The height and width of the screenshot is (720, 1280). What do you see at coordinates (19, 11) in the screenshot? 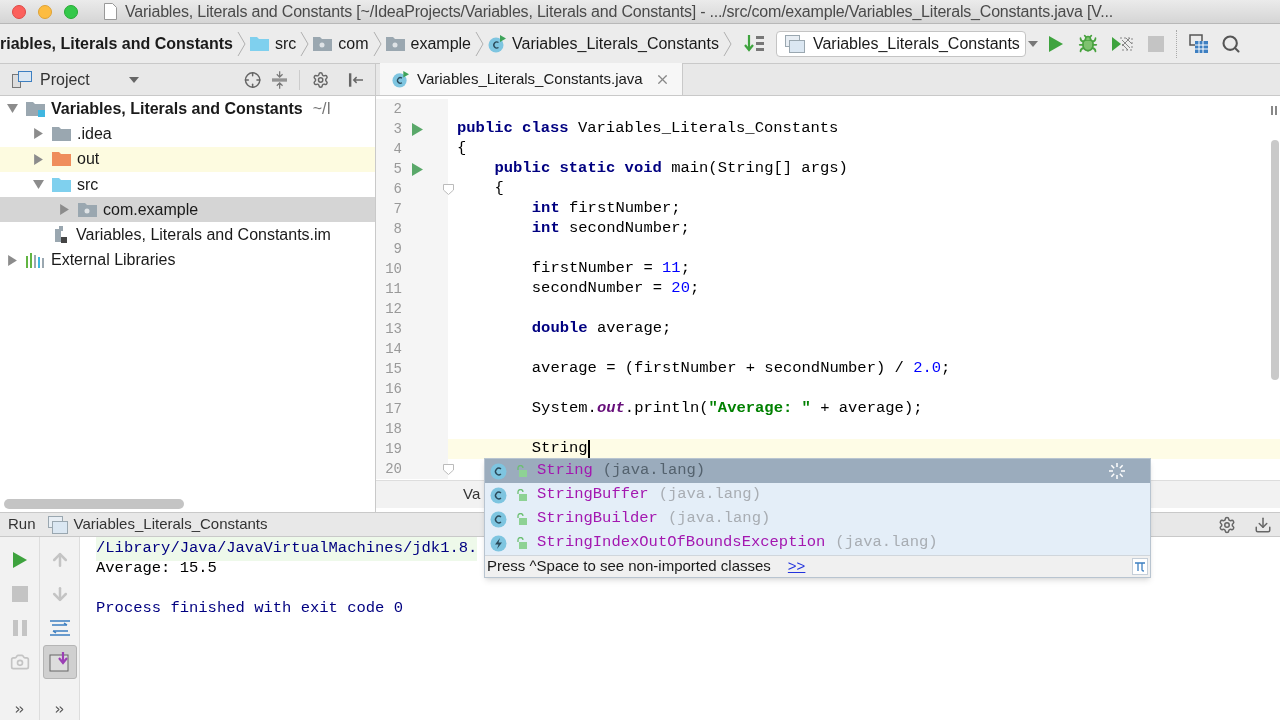
I see `close-window-button` at bounding box center [19, 11].